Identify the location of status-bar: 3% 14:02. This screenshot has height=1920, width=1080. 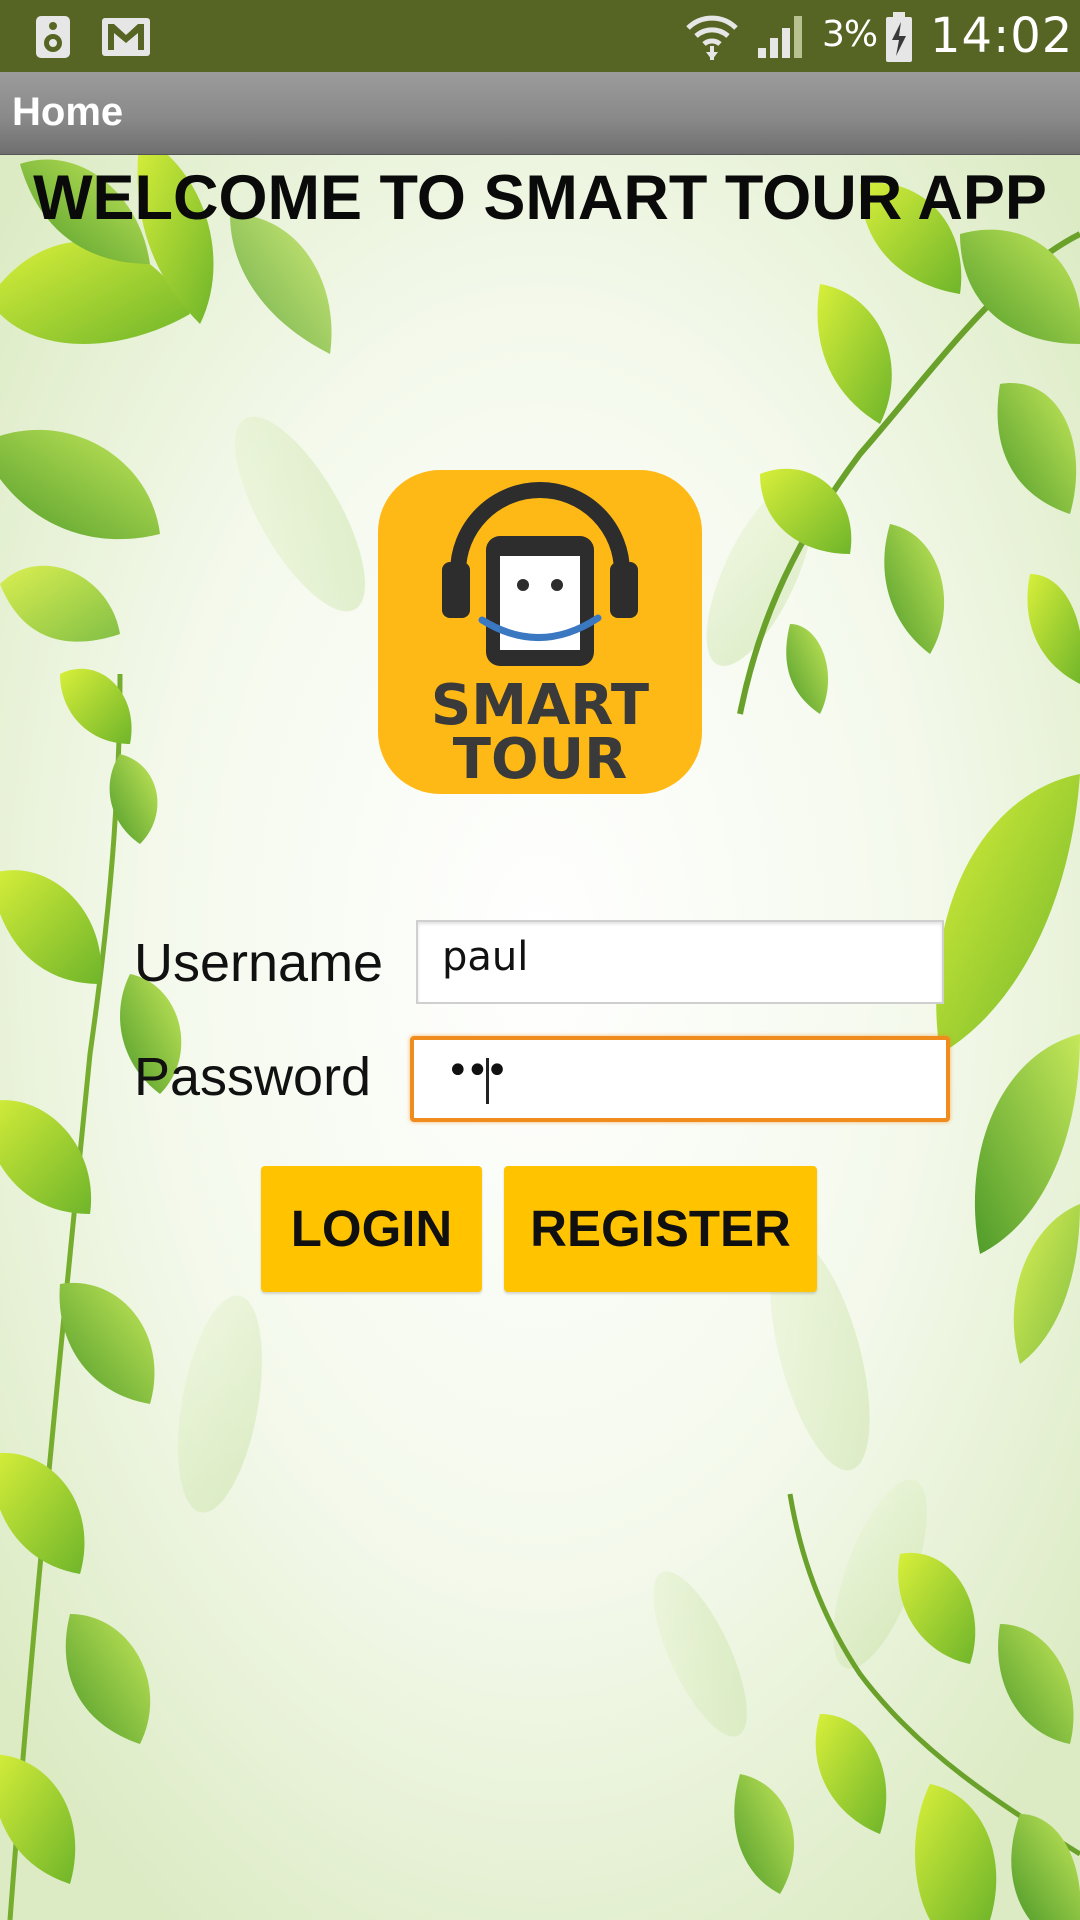
(540, 36).